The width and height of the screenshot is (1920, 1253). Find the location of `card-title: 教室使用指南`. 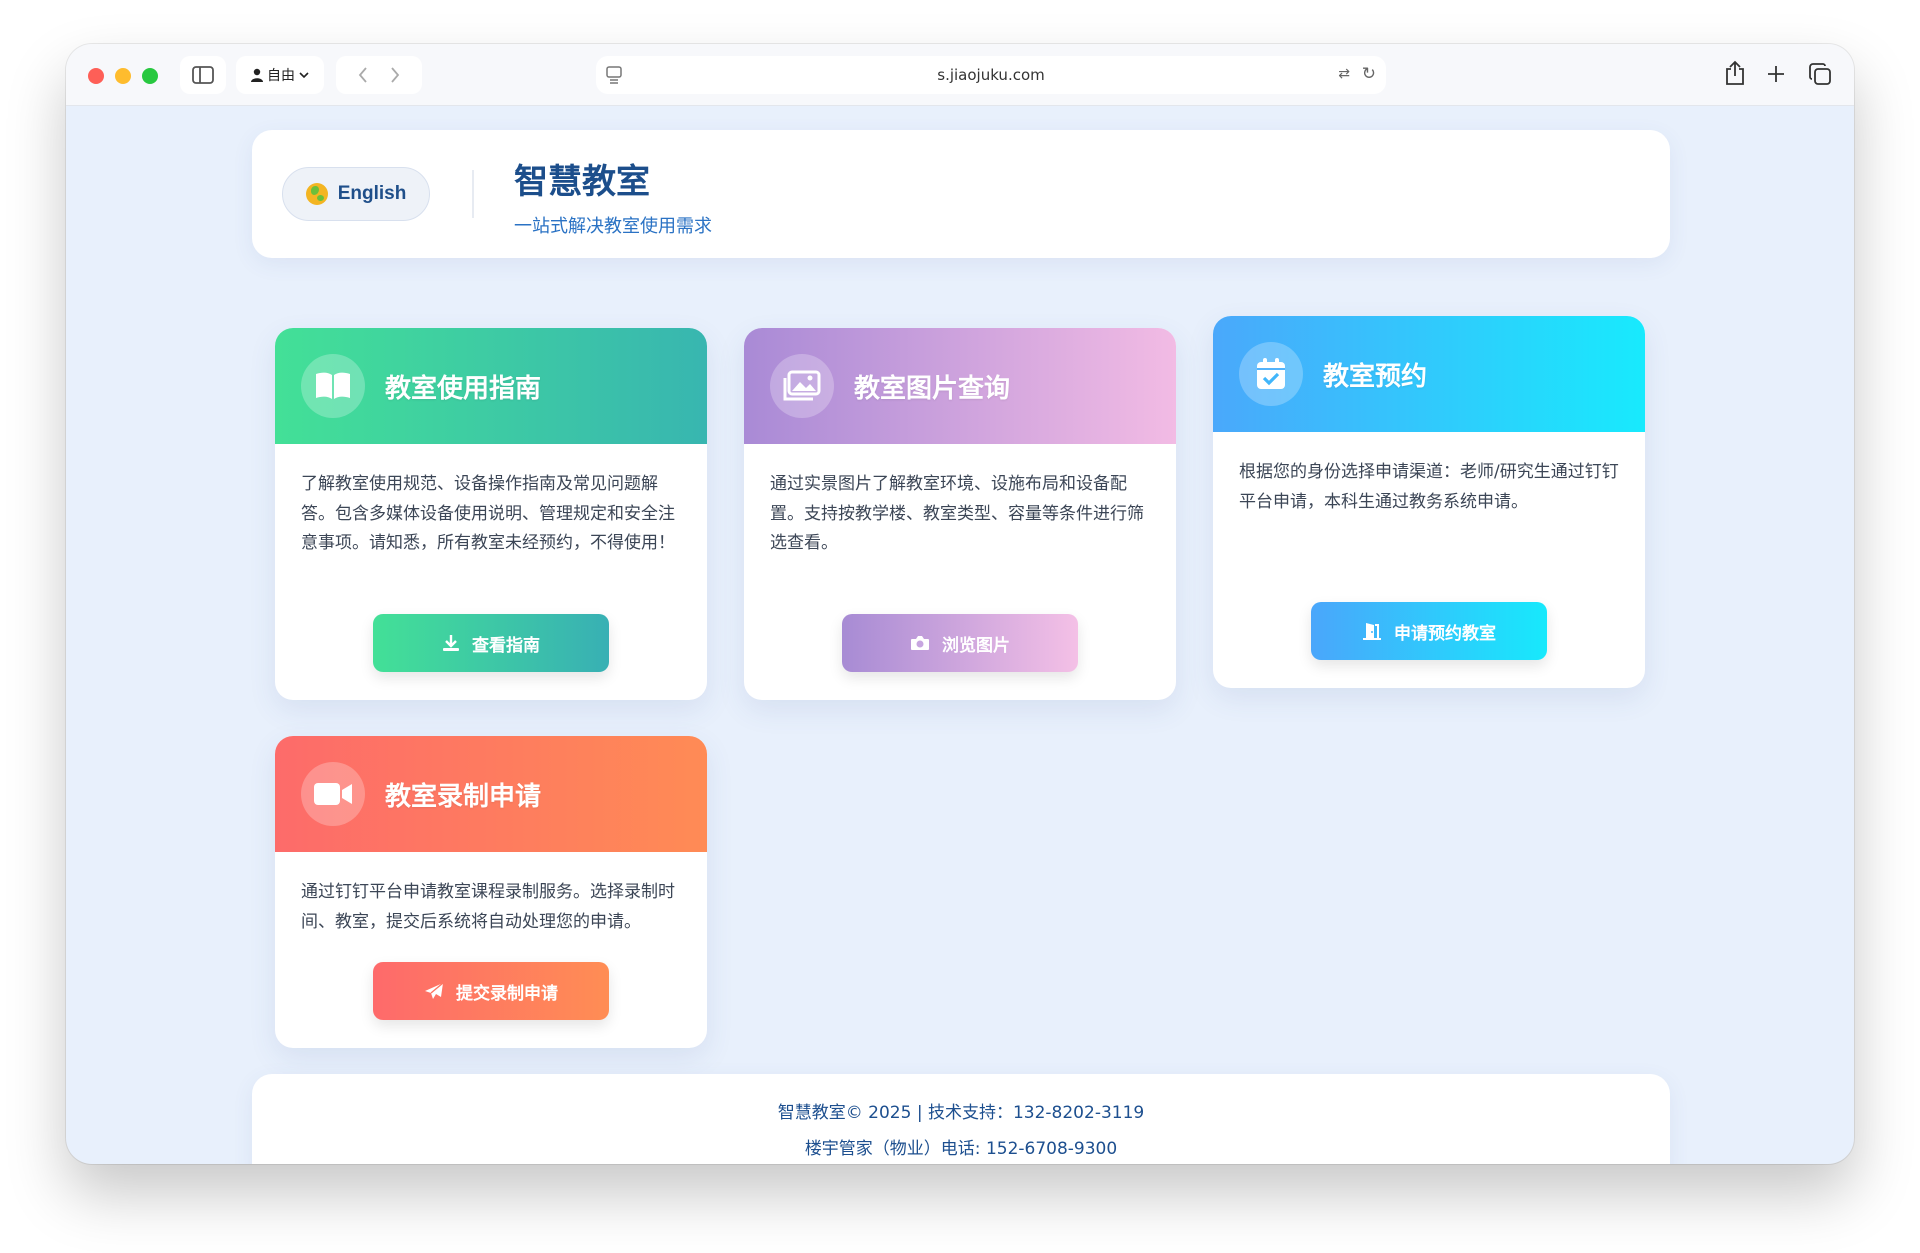

card-title: 教室使用指南 is located at coordinates (463, 388).